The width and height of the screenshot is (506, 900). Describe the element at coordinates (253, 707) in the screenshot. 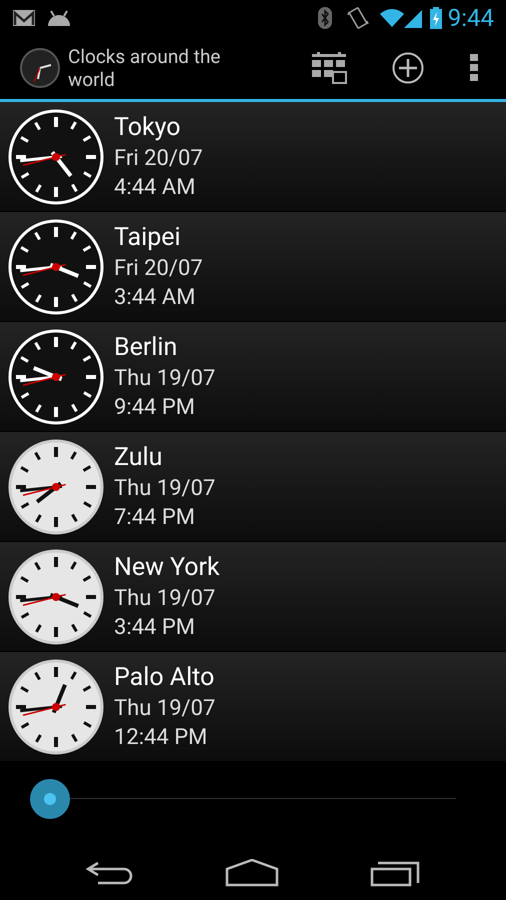

I see `city-row: Palo Alto Thu 19/07 12:44 PM` at that location.